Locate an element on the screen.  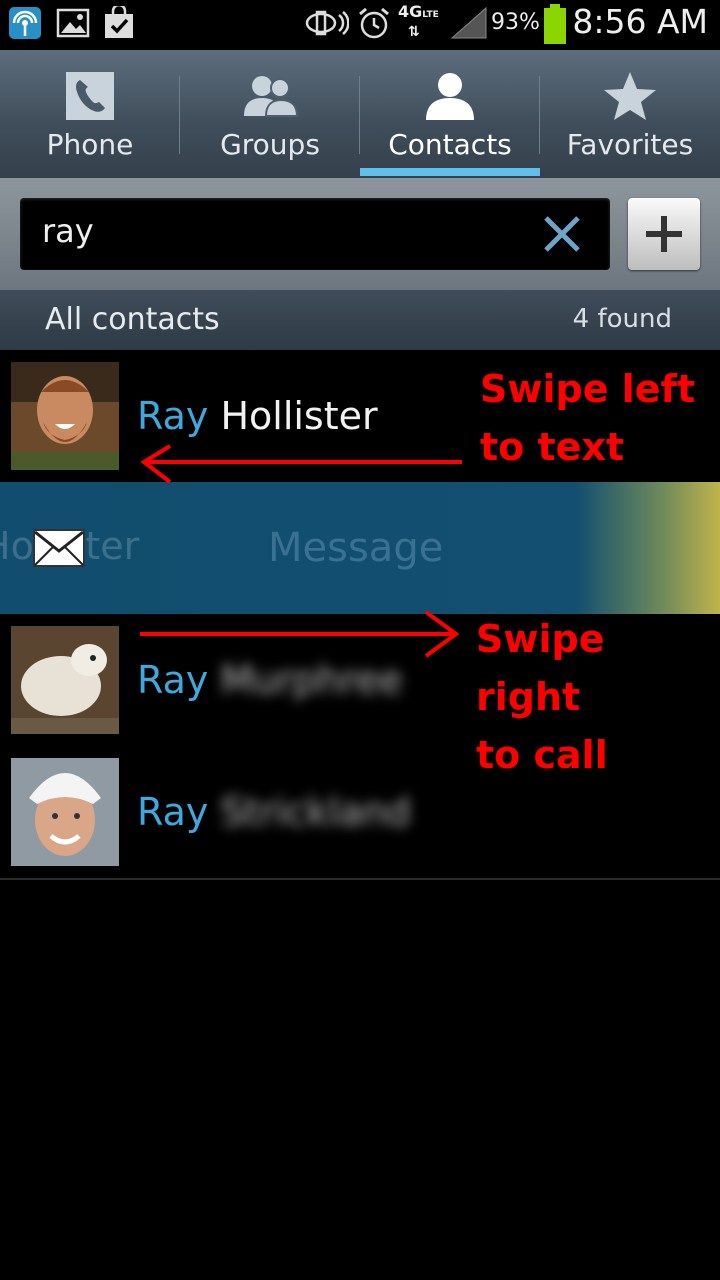
clear-search-icon is located at coordinates (562, 234).